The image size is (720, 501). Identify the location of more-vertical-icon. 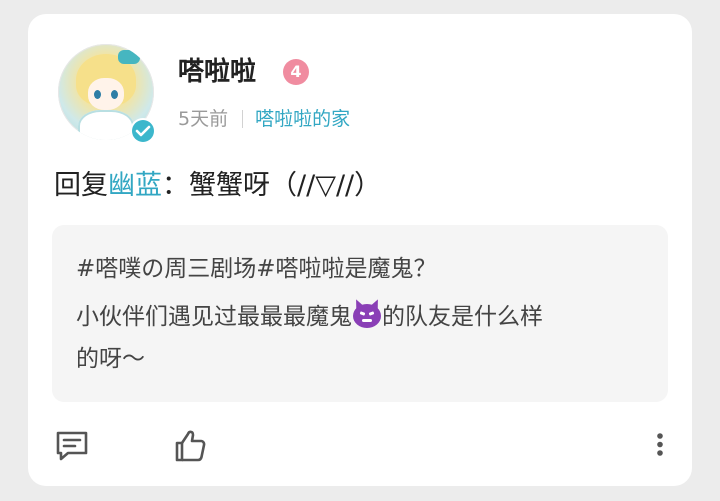
(660, 444).